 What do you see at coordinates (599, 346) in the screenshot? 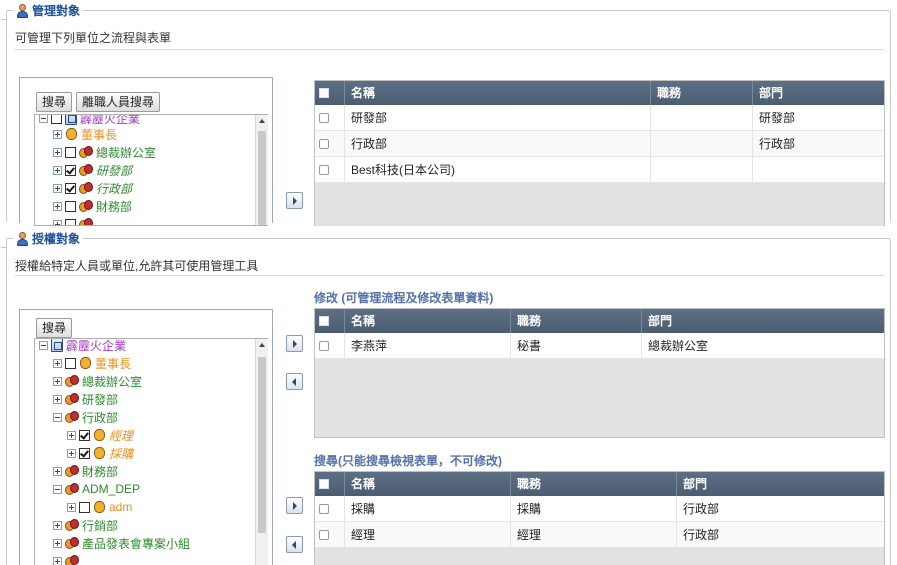
I see `table-row: 李燕萍 秘書 總裁辦公室` at bounding box center [599, 346].